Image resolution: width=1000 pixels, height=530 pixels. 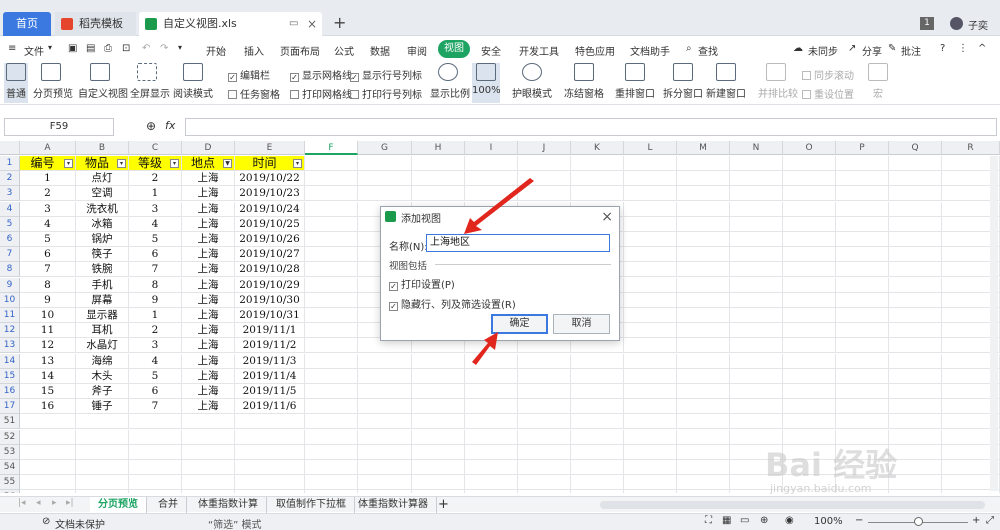 What do you see at coordinates (102, 391) in the screenshot?
I see `table-cell: 斧子` at bounding box center [102, 391].